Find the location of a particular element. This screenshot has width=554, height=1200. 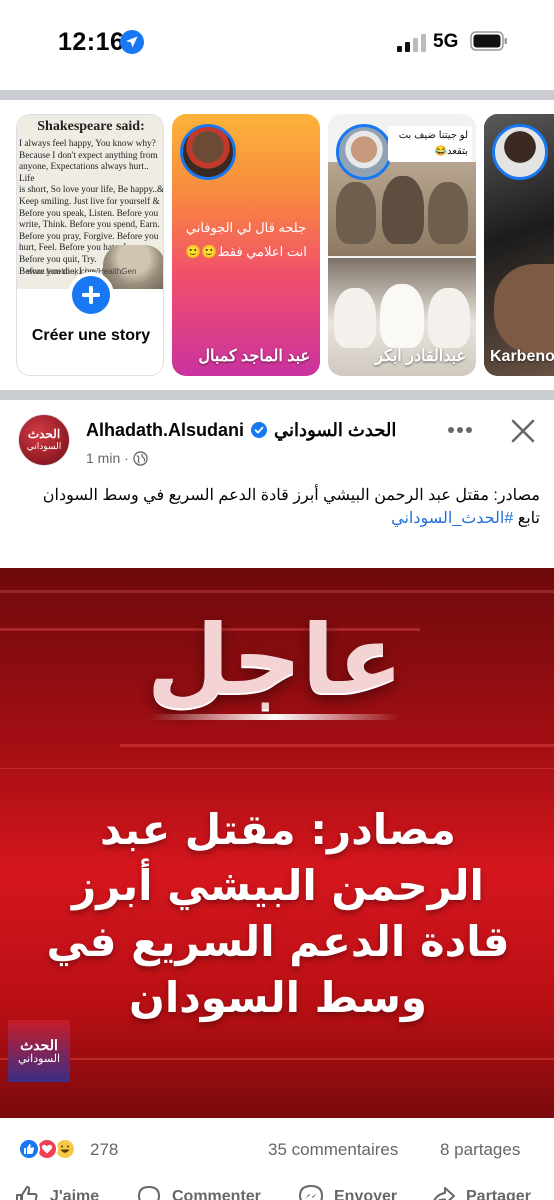

page-name-arabic: الحدث السوداني is located at coordinates (335, 430).